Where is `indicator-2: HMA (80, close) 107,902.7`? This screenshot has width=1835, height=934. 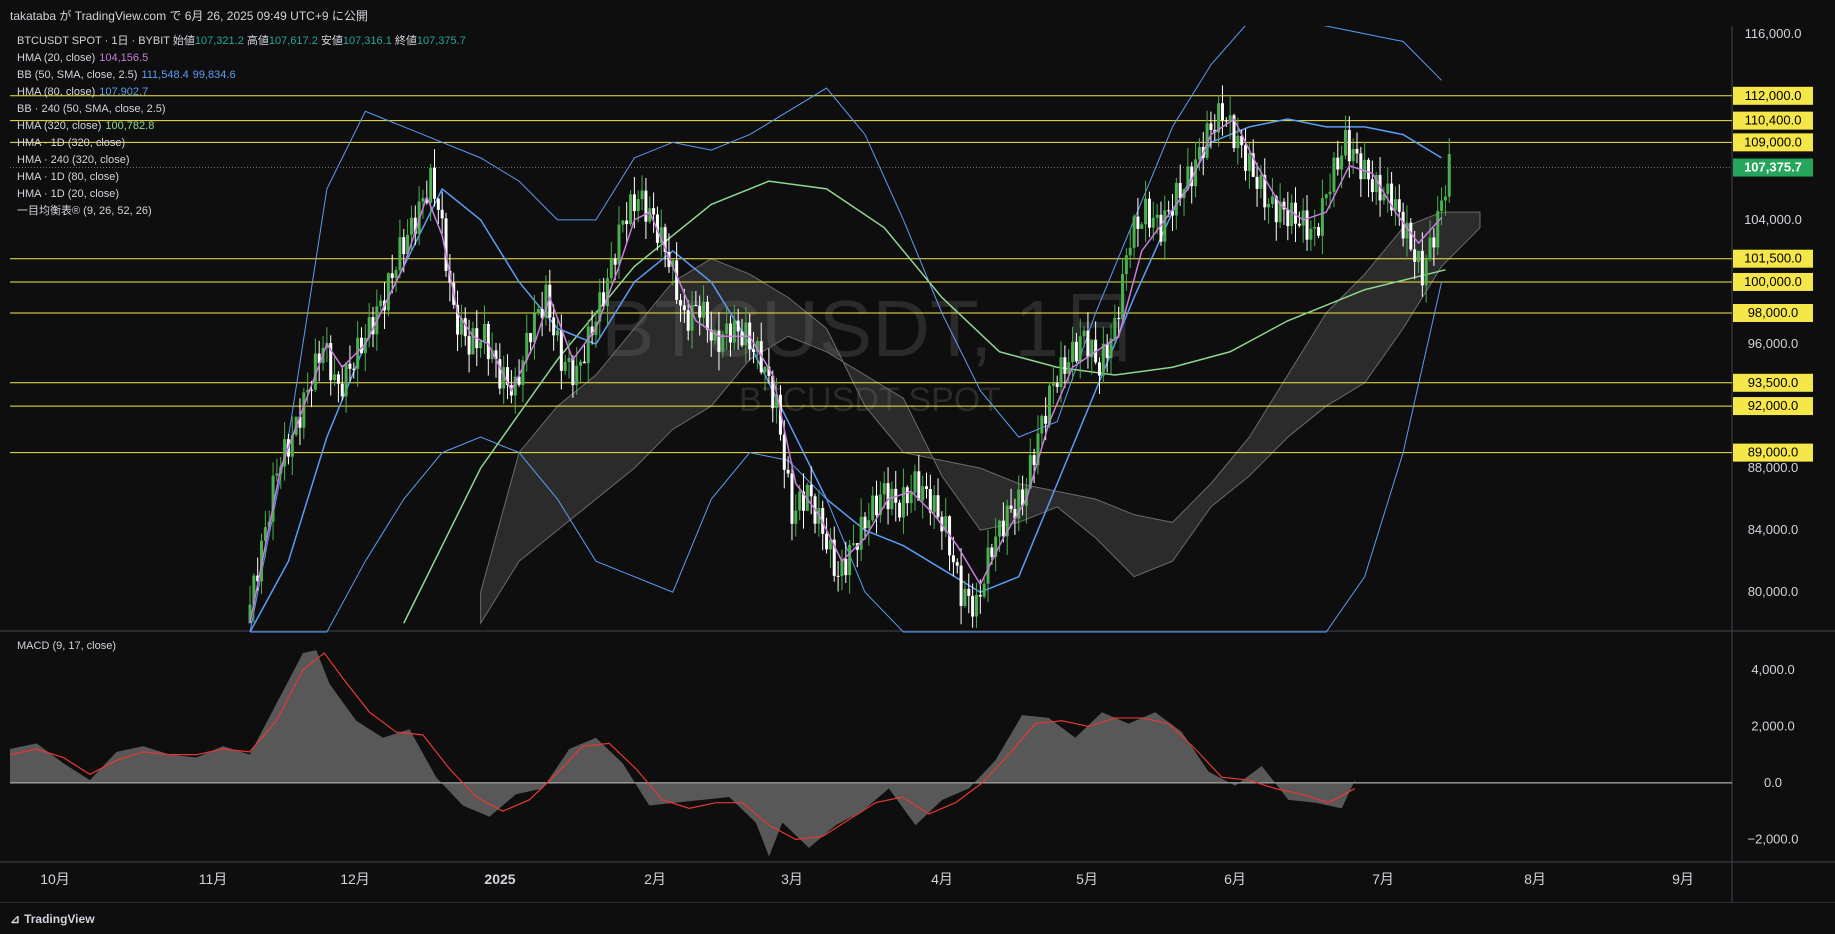
indicator-2: HMA (80, close) 107,902.7 is located at coordinates (241, 92).